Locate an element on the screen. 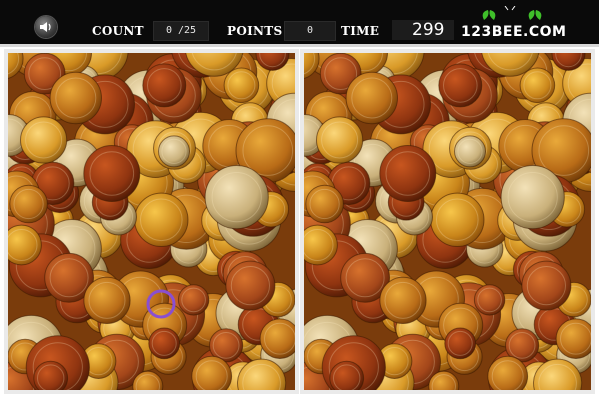  count-label: COUNT is located at coordinates (118, 31).